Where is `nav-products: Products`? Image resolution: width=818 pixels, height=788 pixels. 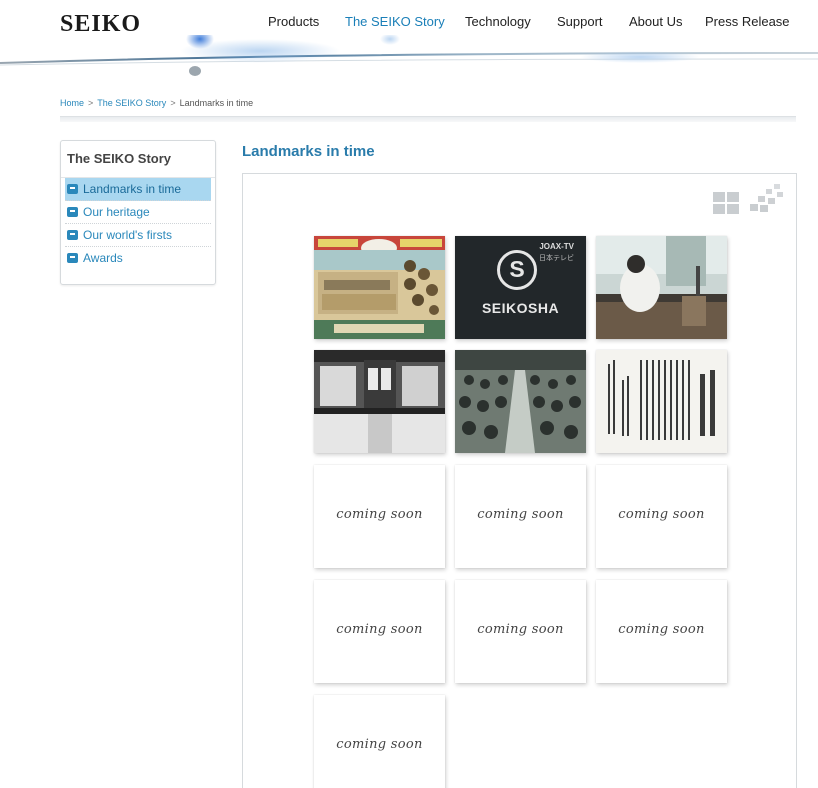
nav-products: Products is located at coordinates (293, 21).